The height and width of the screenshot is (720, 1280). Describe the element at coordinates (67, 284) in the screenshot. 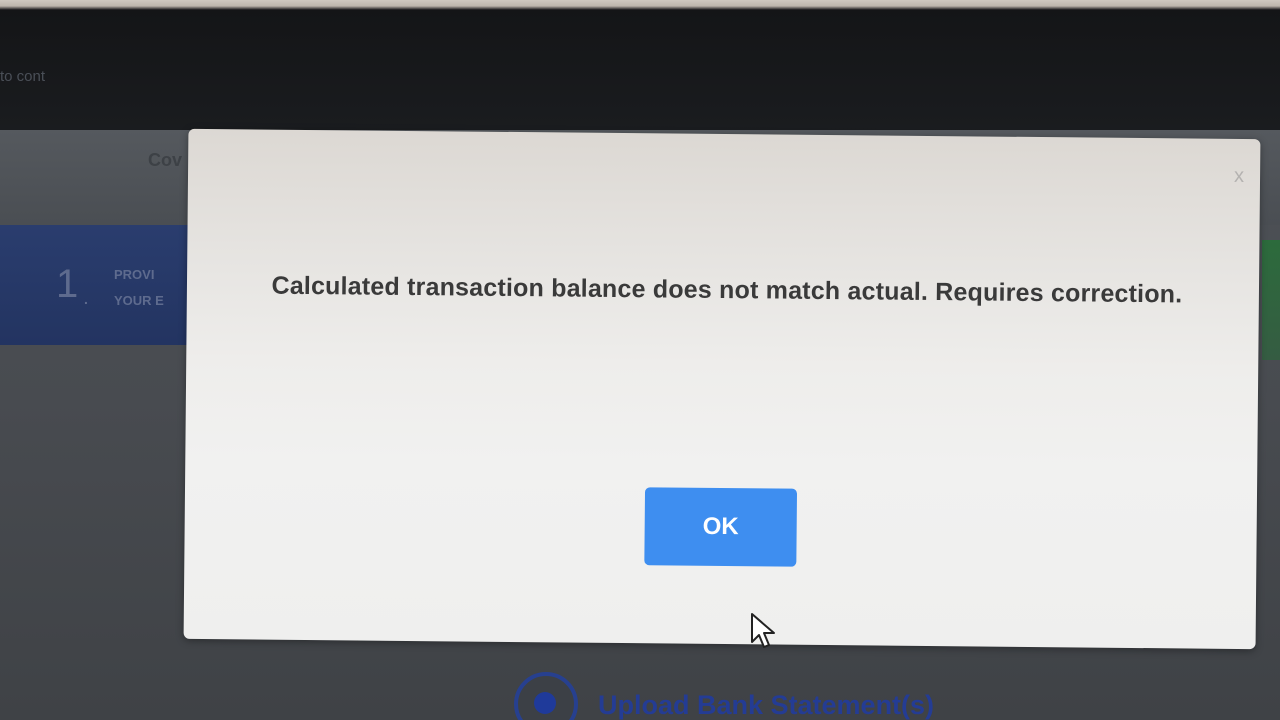

I see `step-number: 1` at that location.